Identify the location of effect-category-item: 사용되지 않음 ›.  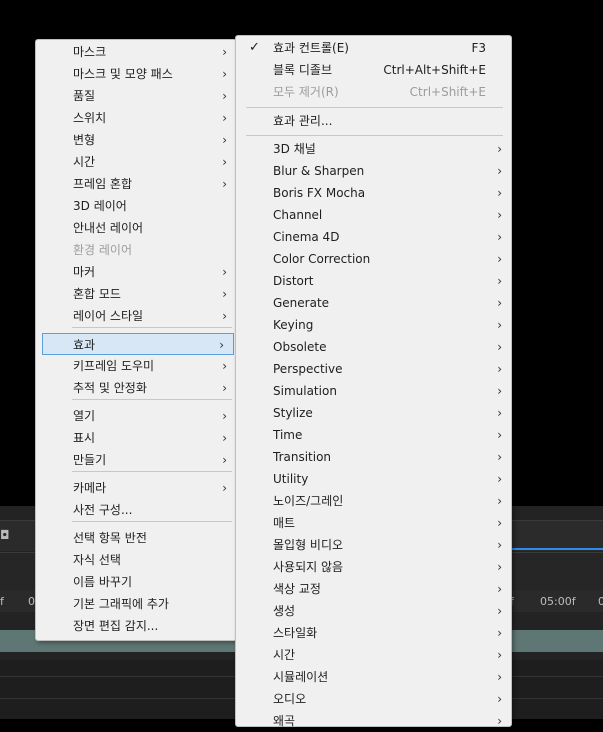
(373, 567).